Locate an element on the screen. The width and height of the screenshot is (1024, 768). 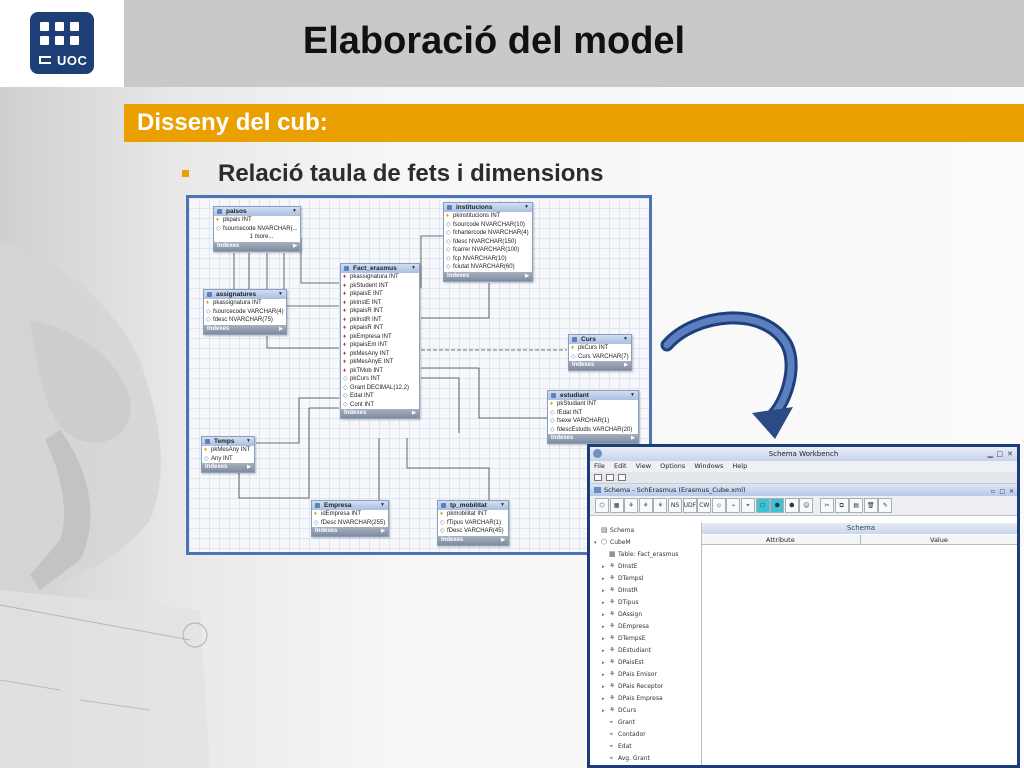
column-header-attribute: Attribute is located at coordinates (780, 540).